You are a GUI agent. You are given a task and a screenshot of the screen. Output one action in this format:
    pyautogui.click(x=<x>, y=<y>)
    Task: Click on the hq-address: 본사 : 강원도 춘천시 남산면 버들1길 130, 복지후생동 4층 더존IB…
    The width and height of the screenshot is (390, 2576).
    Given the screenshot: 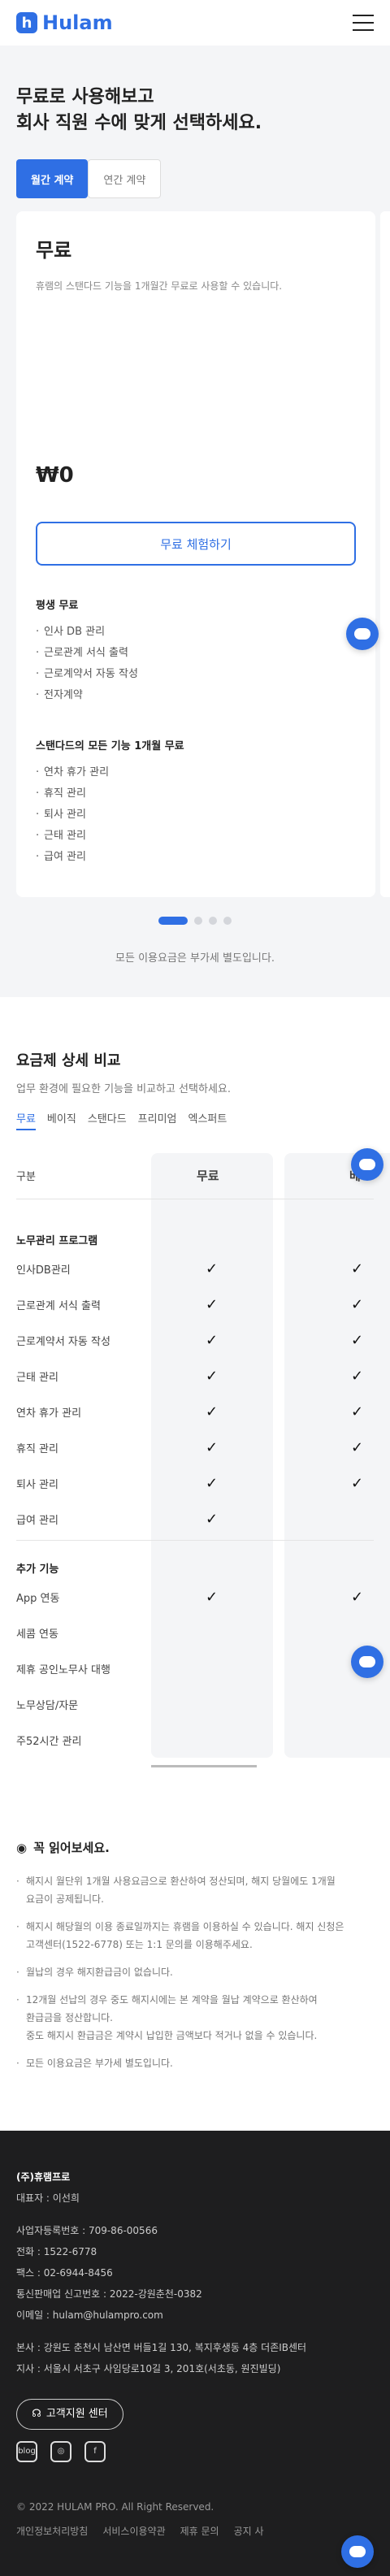 What is the action you would take?
    pyautogui.click(x=161, y=2347)
    